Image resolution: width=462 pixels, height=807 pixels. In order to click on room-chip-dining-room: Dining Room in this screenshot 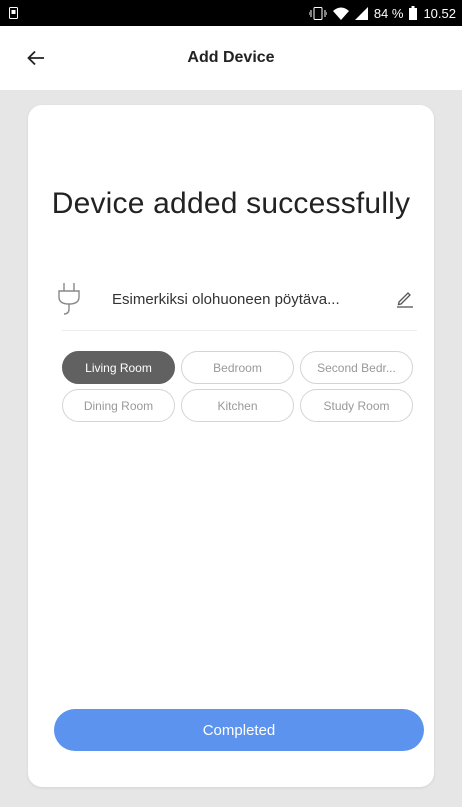, I will do `click(118, 405)`.